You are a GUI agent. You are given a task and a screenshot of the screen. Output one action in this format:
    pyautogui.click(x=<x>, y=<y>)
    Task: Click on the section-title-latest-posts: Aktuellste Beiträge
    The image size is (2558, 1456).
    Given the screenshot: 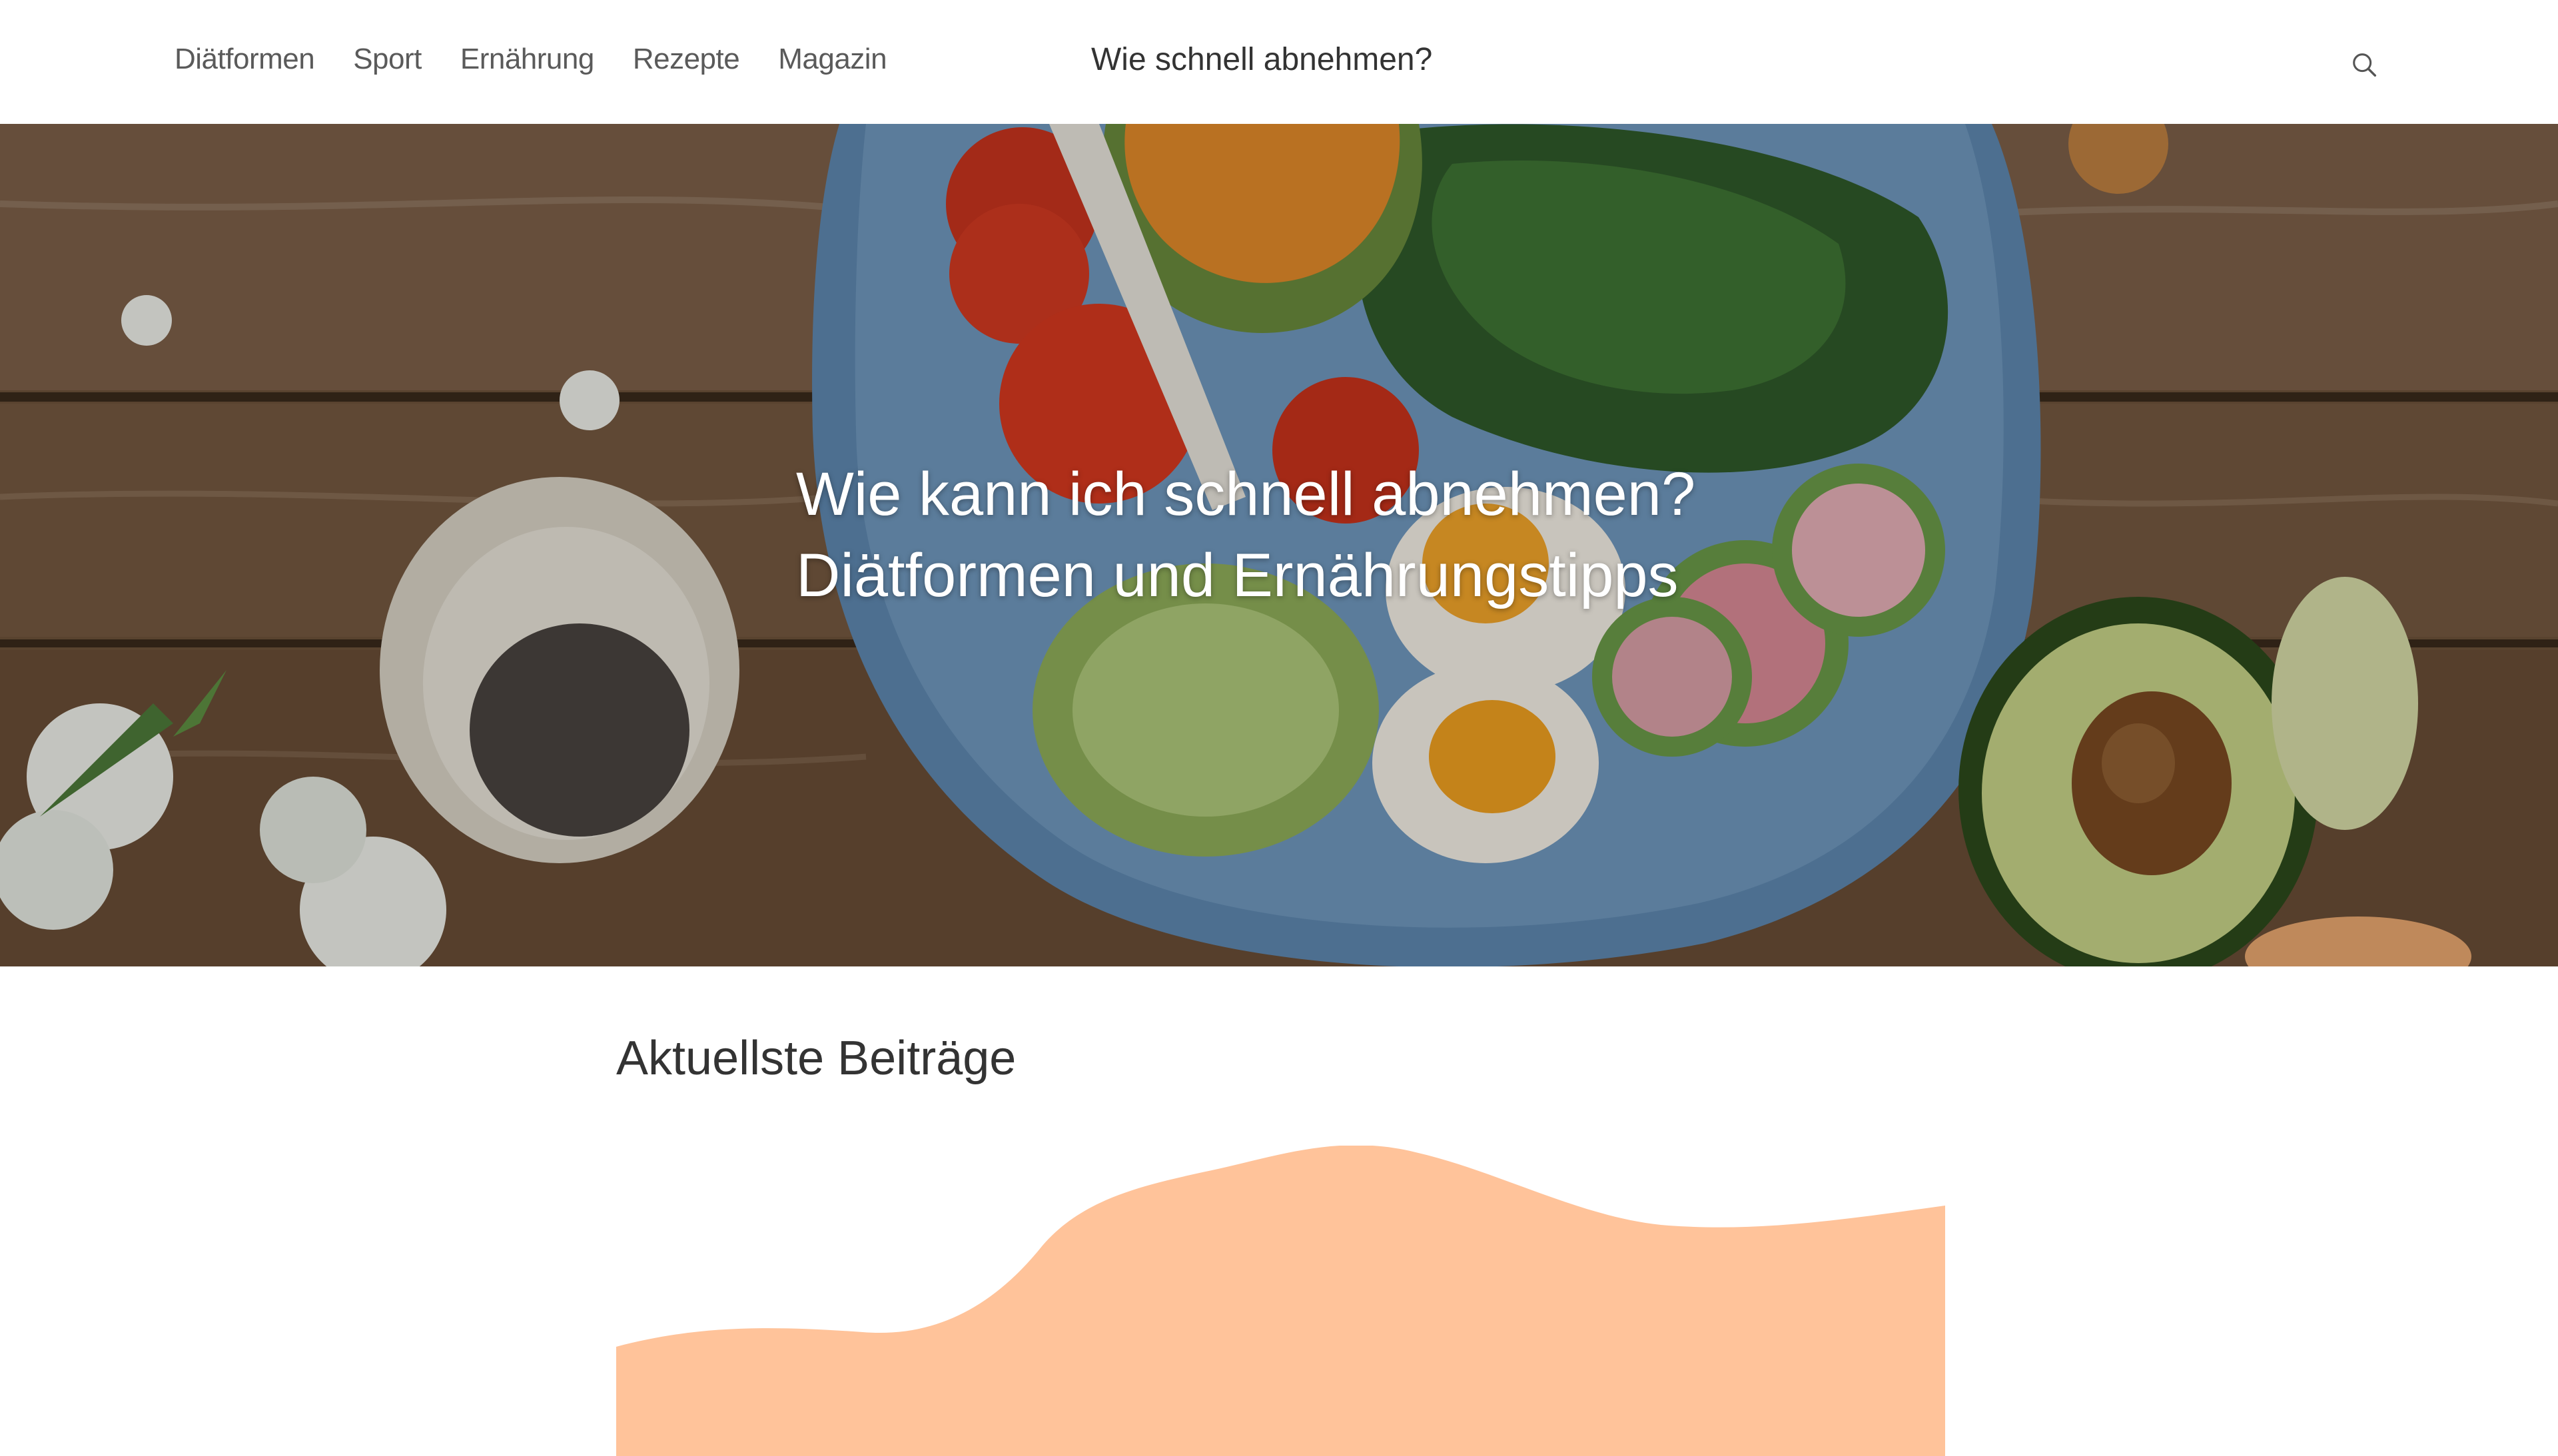 What is the action you would take?
    pyautogui.click(x=816, y=1058)
    